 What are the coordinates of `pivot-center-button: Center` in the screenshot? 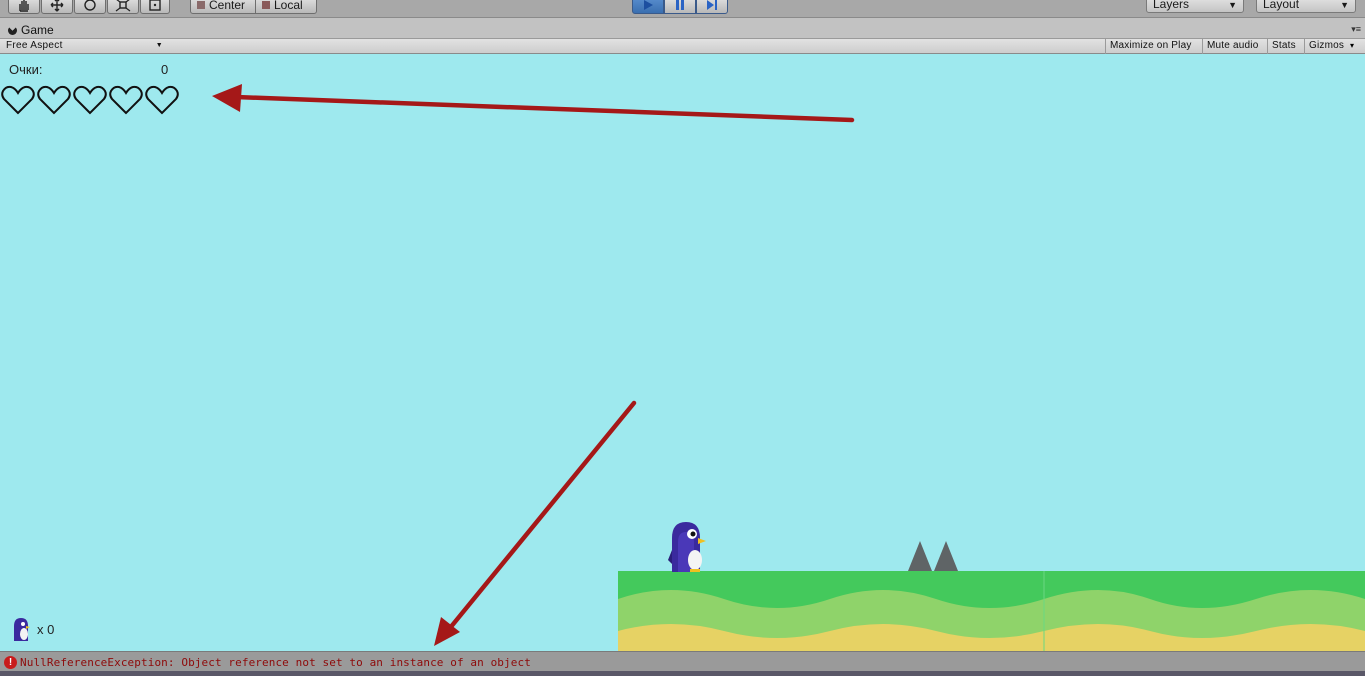 It's located at (223, 7).